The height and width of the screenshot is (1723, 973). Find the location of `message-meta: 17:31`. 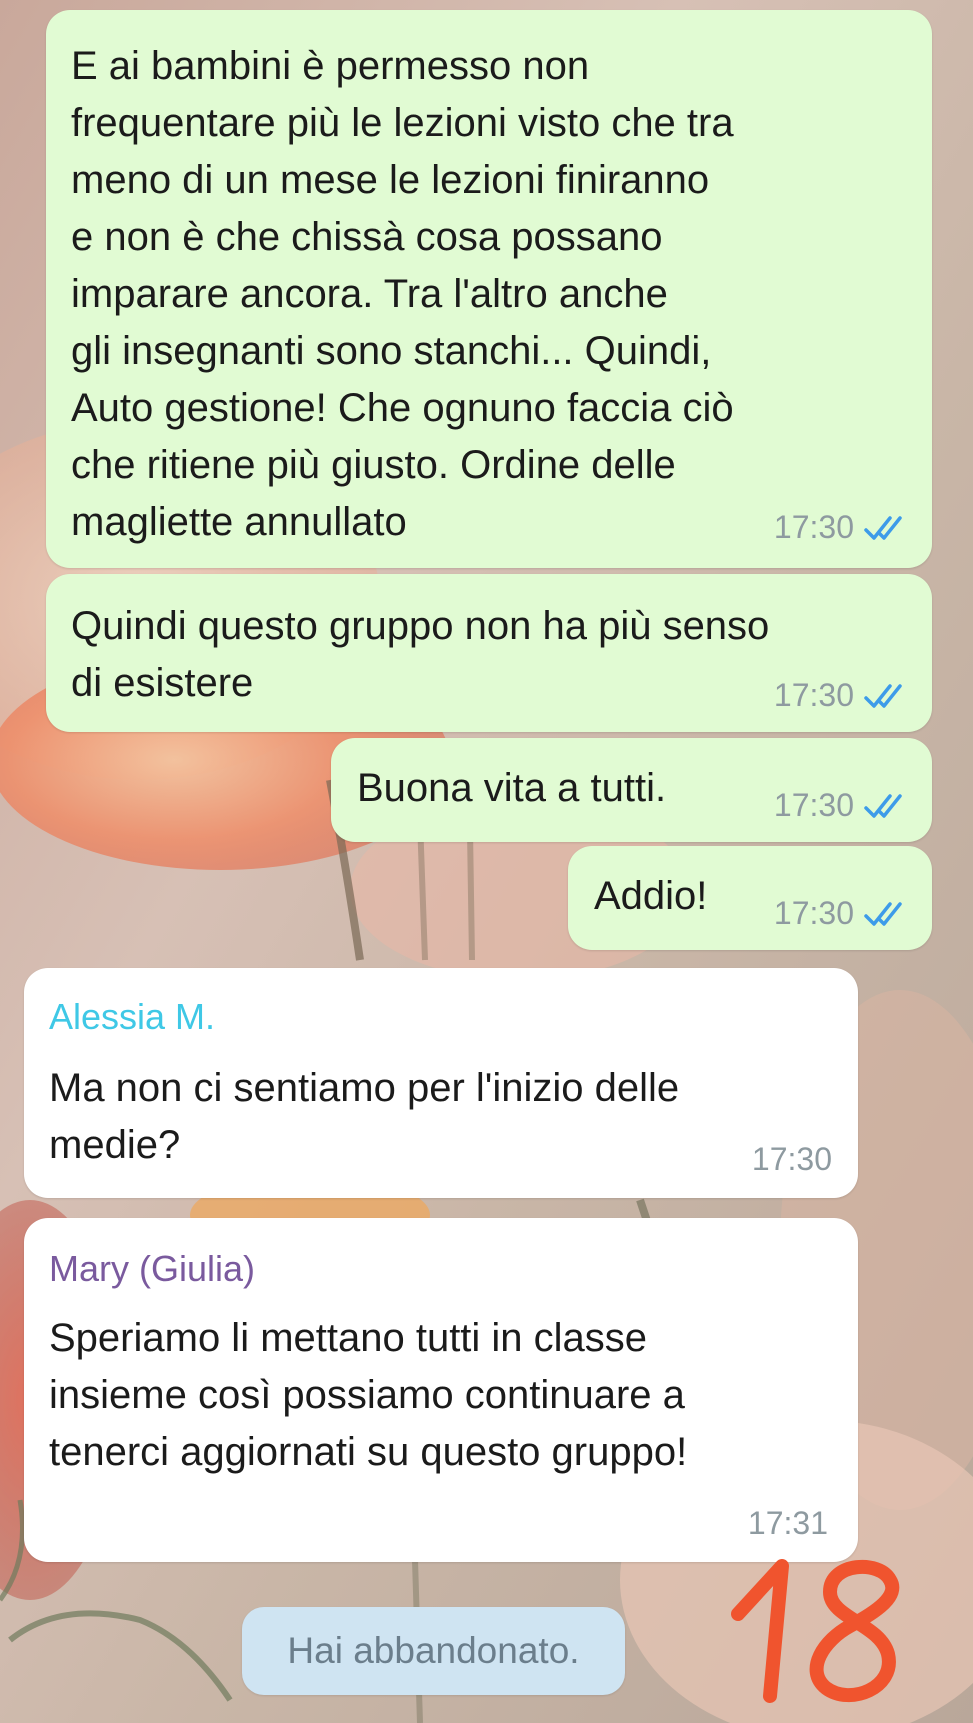

message-meta: 17:31 is located at coordinates (788, 1523).